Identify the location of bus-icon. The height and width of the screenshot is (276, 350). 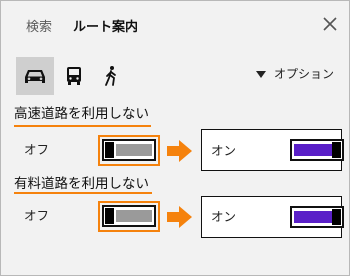
(74, 76).